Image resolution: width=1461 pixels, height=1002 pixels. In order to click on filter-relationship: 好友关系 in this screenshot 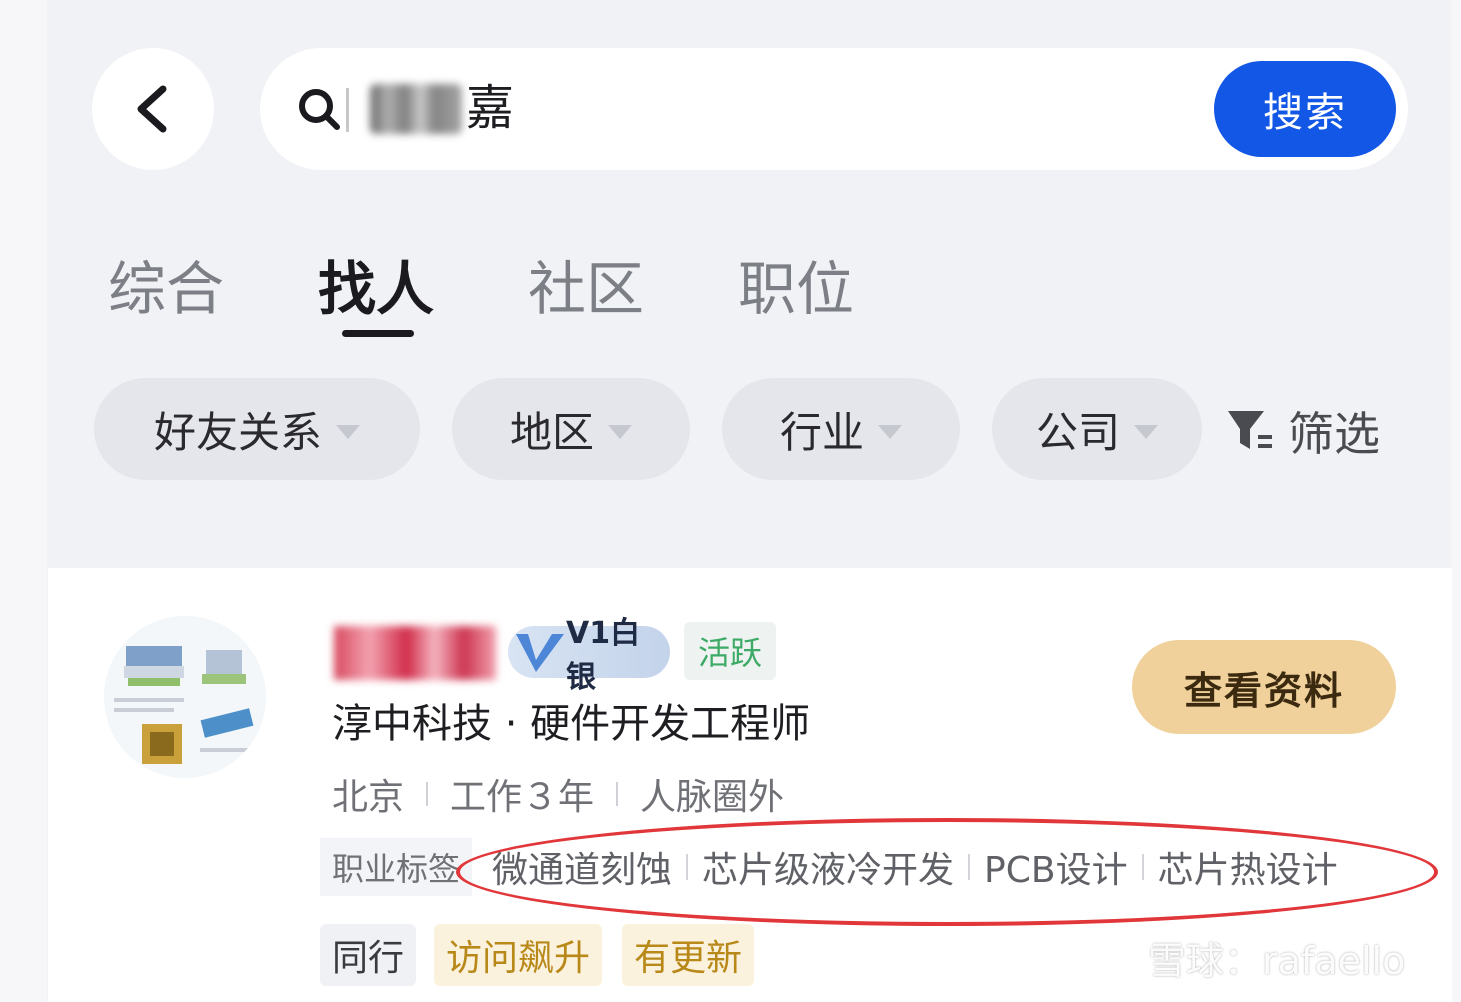, I will do `click(257, 429)`.